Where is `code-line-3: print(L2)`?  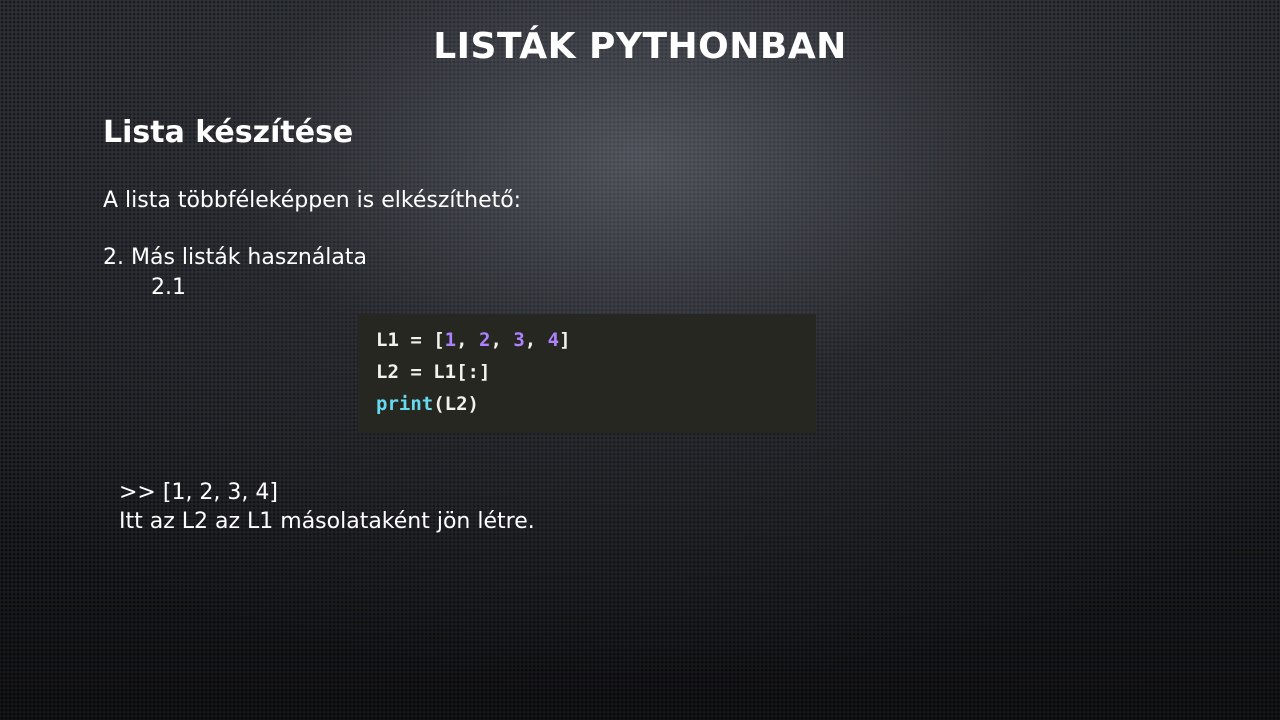
code-line-3: print(L2) is located at coordinates (596, 404).